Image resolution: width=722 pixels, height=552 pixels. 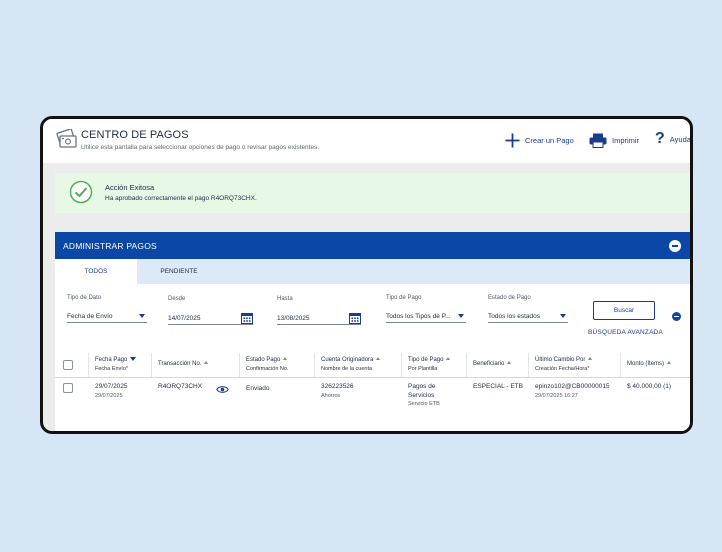 I want to click on date-type-select: Fecha de Envío, so click(x=107, y=316).